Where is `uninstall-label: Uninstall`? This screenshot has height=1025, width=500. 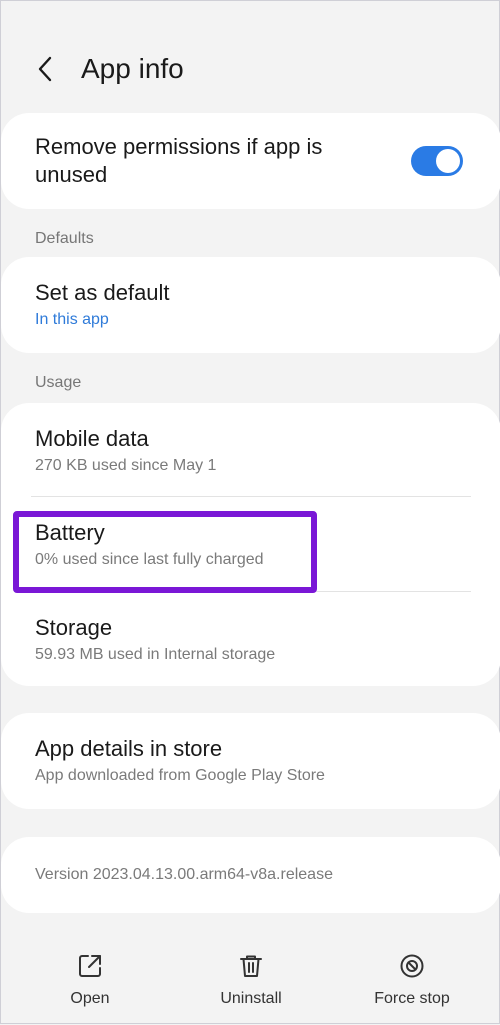 uninstall-label: Uninstall is located at coordinates (251, 998).